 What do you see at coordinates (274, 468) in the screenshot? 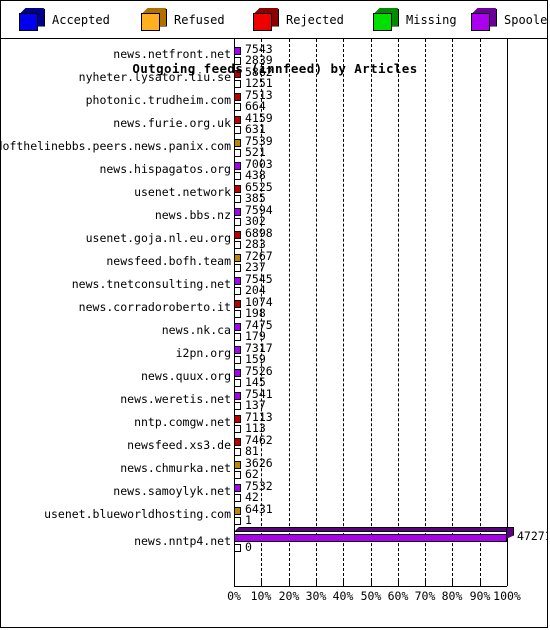
I see `chart-row: news.chmurka.net 3626 62` at bounding box center [274, 468].